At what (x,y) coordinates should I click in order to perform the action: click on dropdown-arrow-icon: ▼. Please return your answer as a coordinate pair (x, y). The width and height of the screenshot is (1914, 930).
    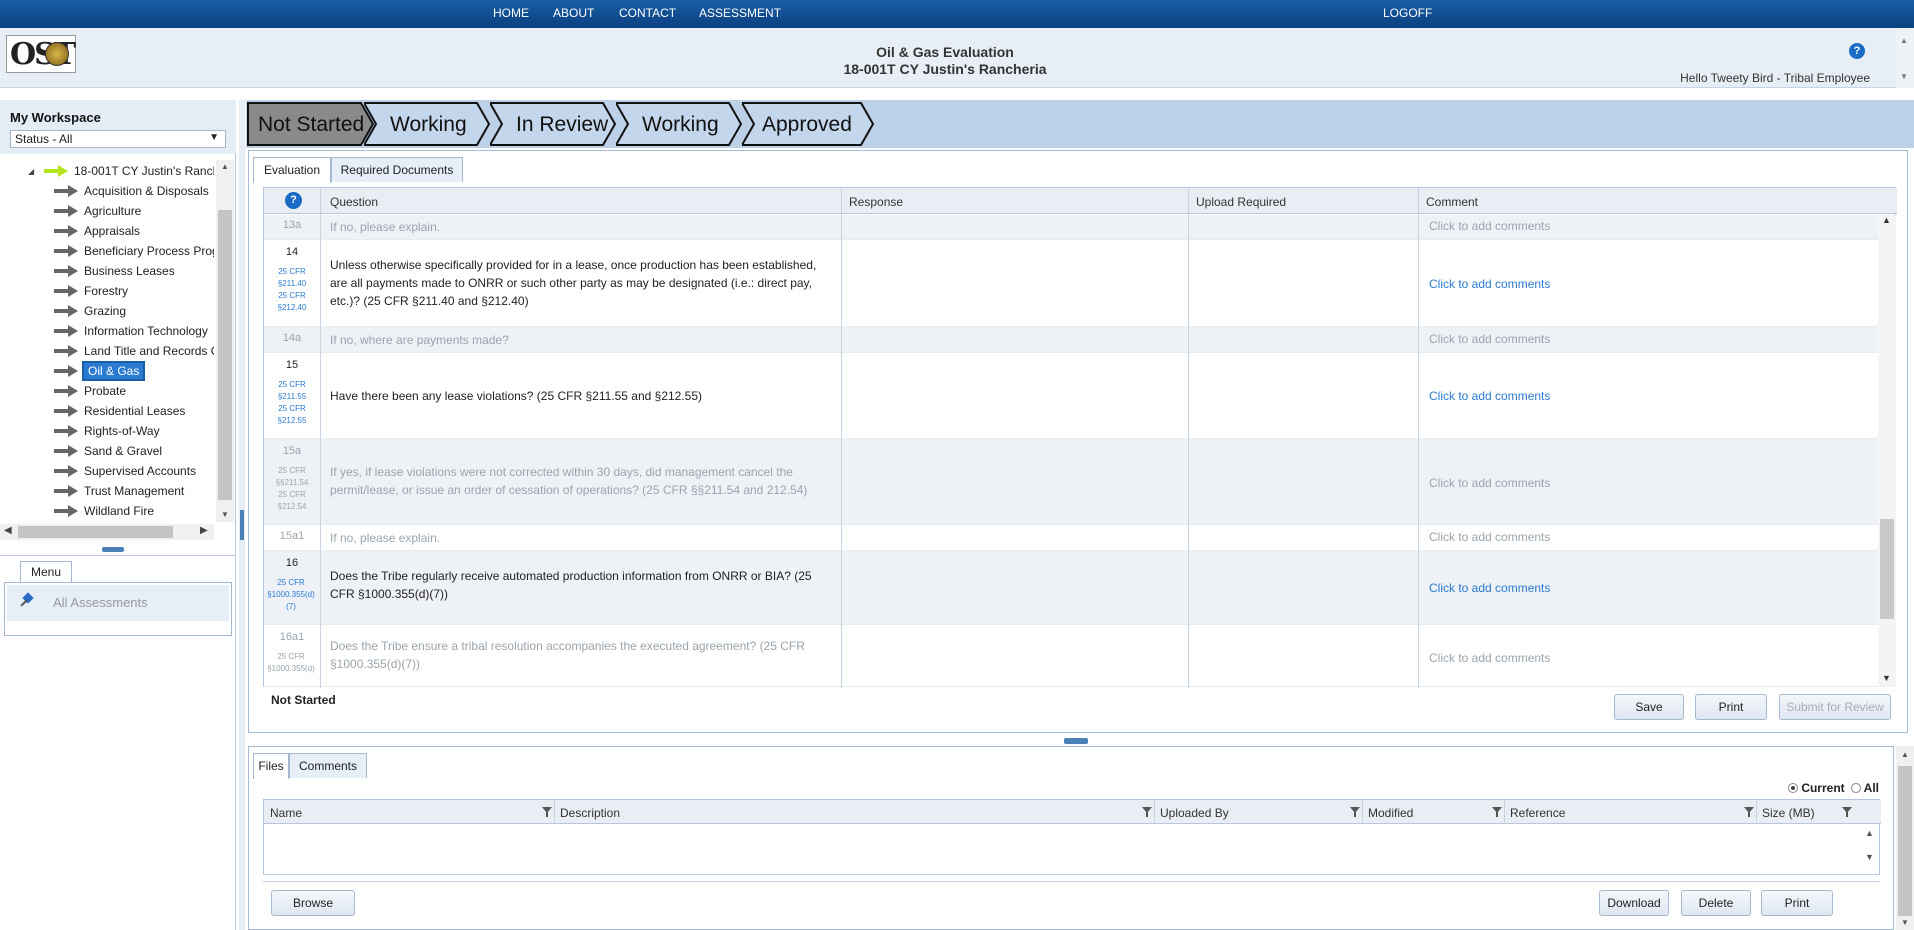
    Looking at the image, I should click on (214, 137).